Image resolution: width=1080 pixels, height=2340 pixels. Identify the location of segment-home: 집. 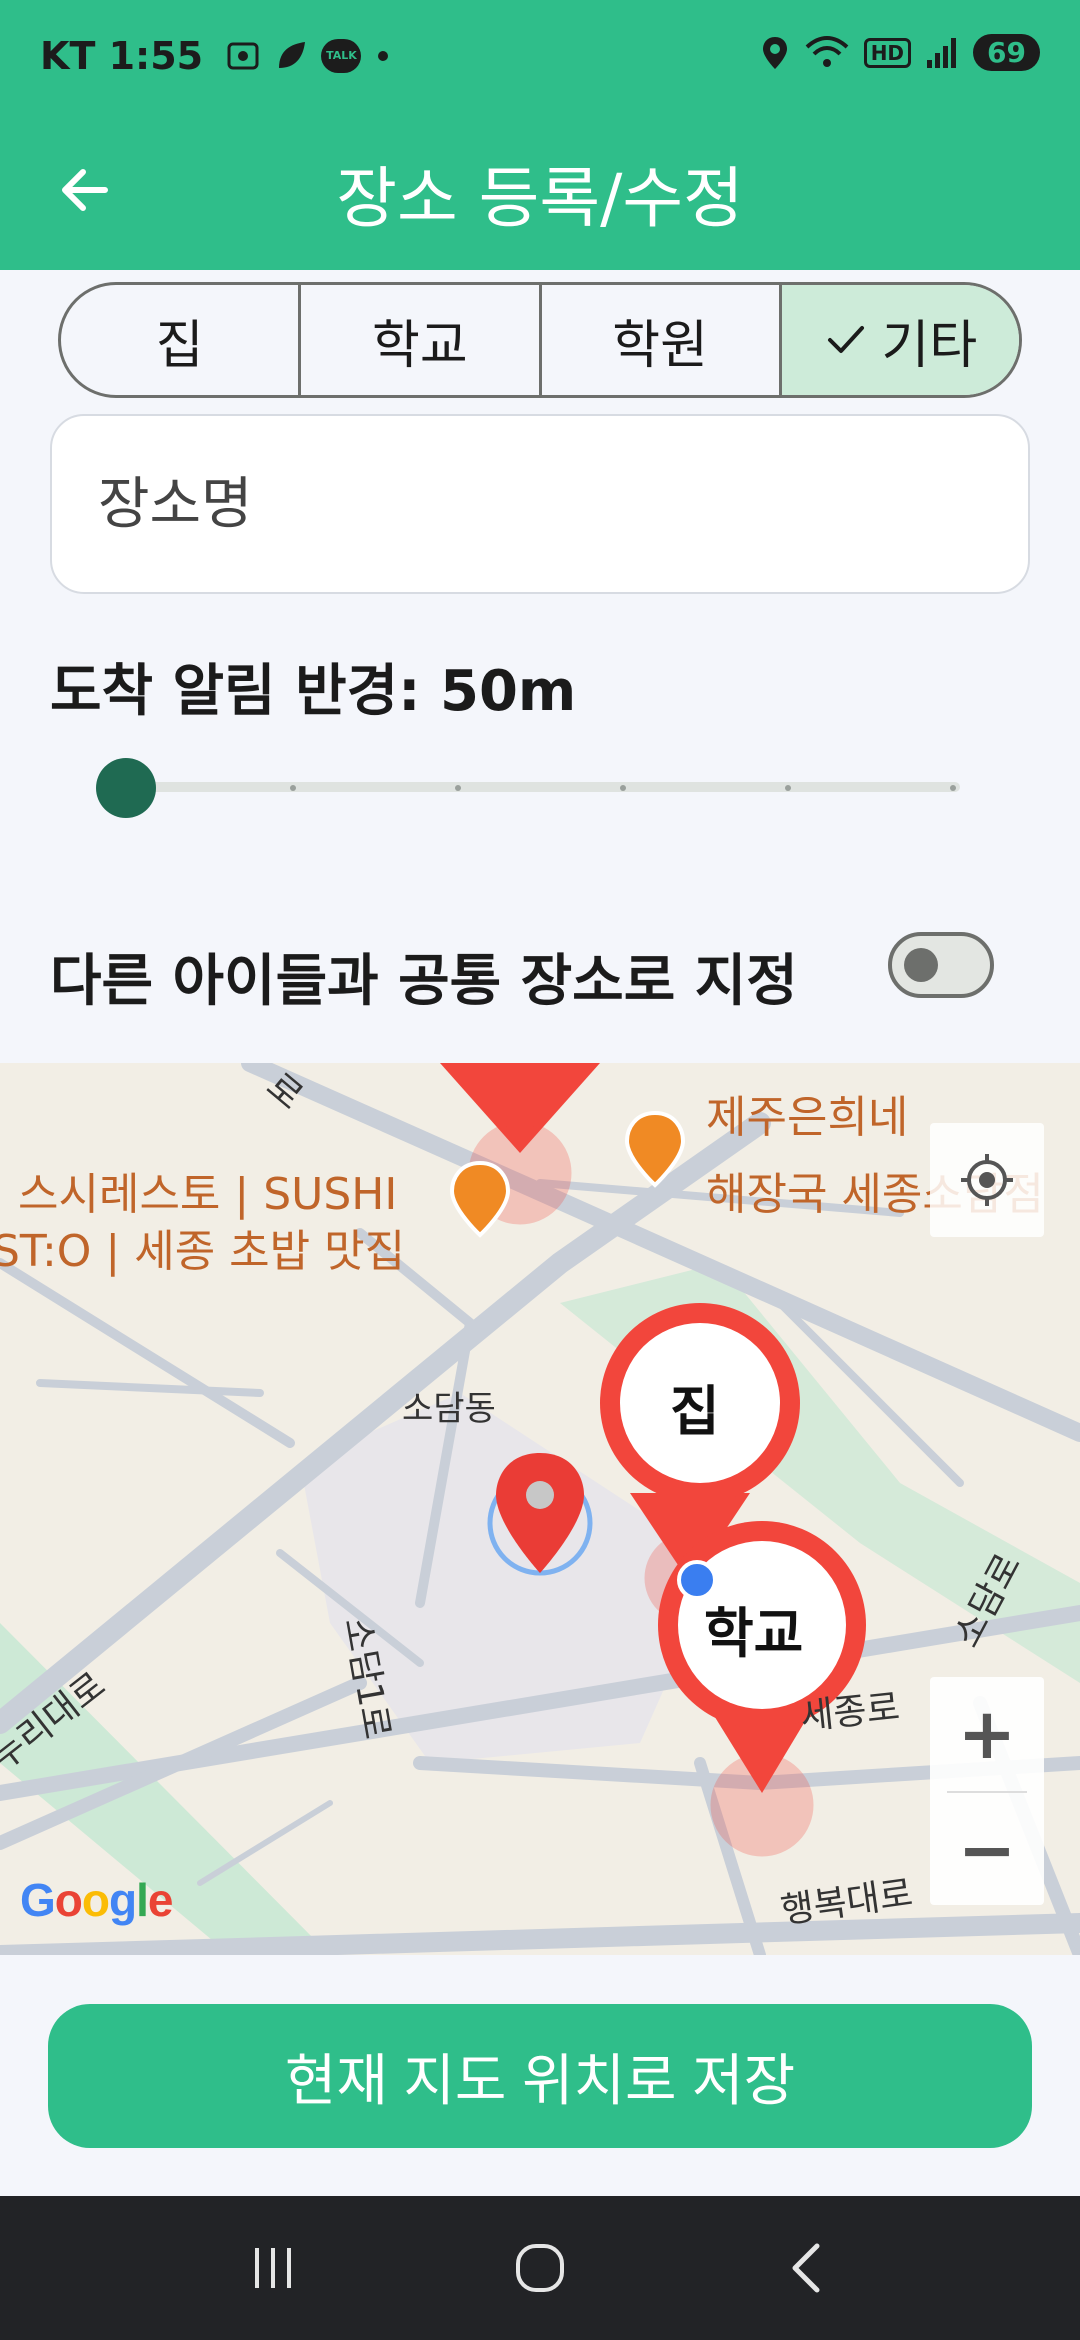
(181, 340).